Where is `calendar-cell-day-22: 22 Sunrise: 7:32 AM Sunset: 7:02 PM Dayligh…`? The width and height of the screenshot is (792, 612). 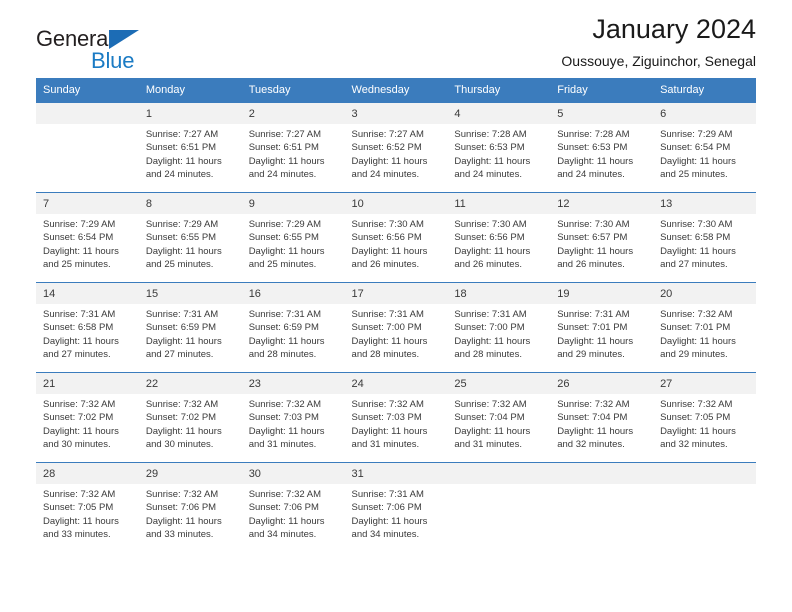
calendar-cell-day-22: 22 Sunrise: 7:32 AM Sunset: 7:02 PM Dayligh… is located at coordinates (190, 417).